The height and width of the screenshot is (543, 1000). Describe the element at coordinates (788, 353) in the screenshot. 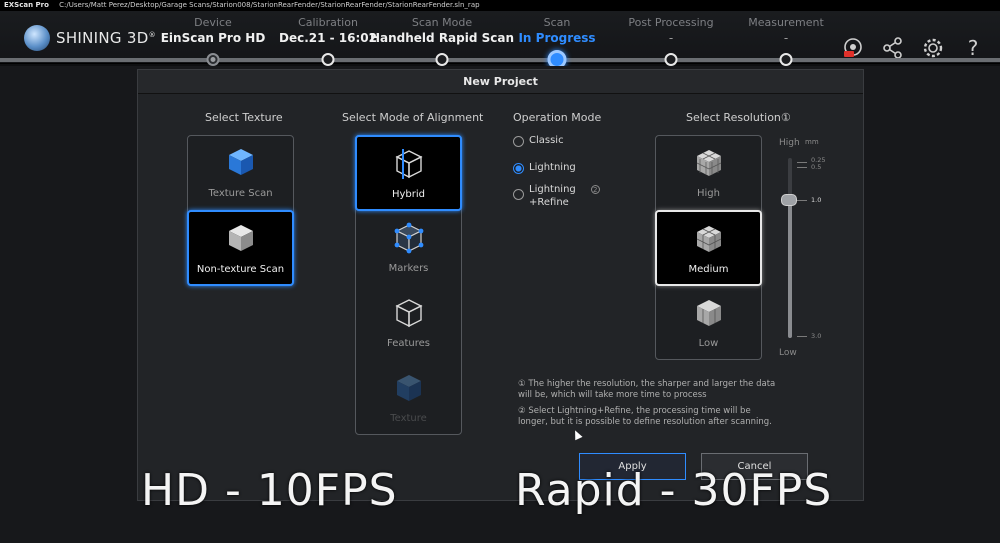

I see `slider-low-label: Low` at that location.